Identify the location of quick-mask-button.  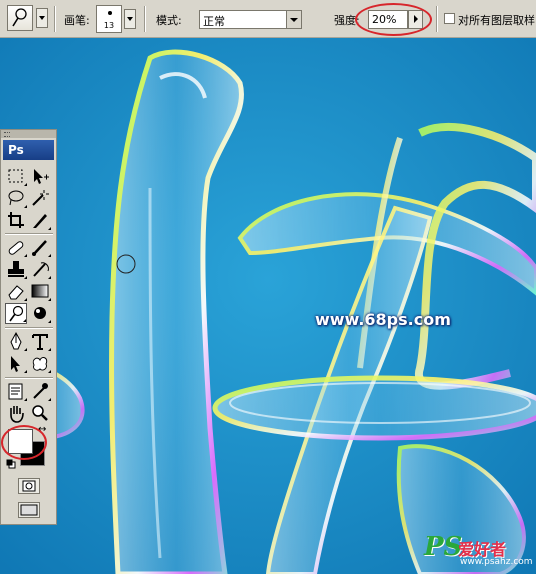
(29, 486).